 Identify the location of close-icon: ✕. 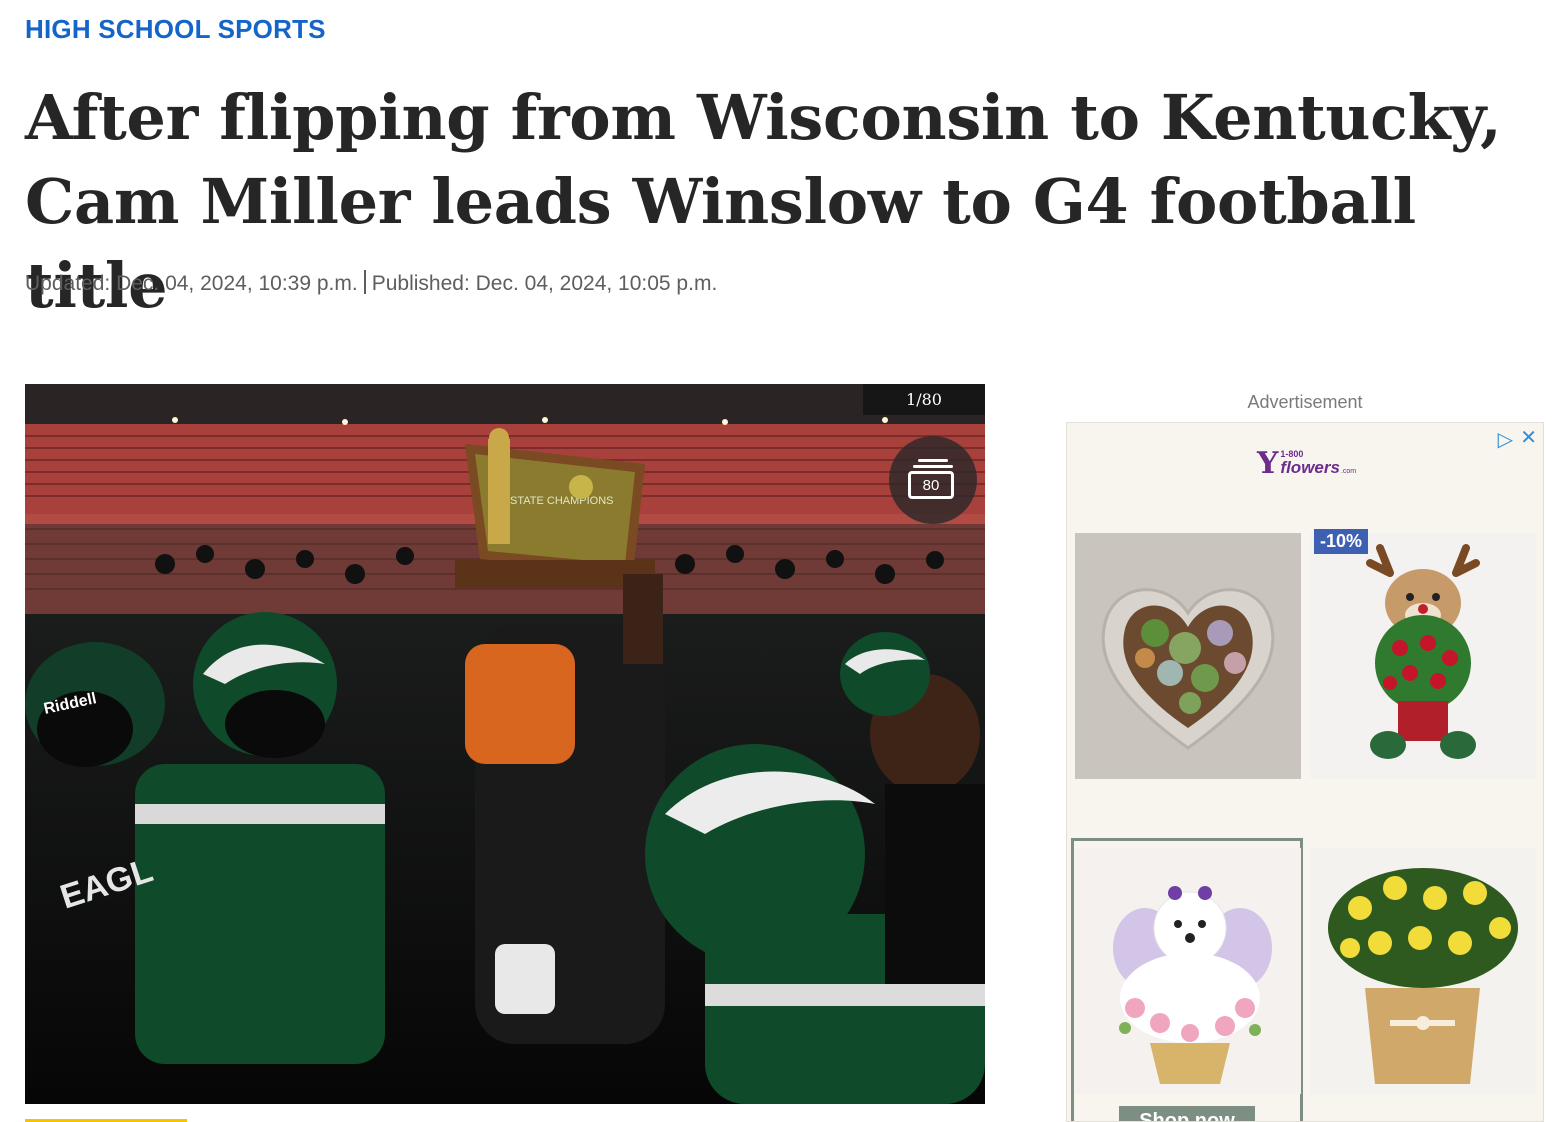
(1528, 437).